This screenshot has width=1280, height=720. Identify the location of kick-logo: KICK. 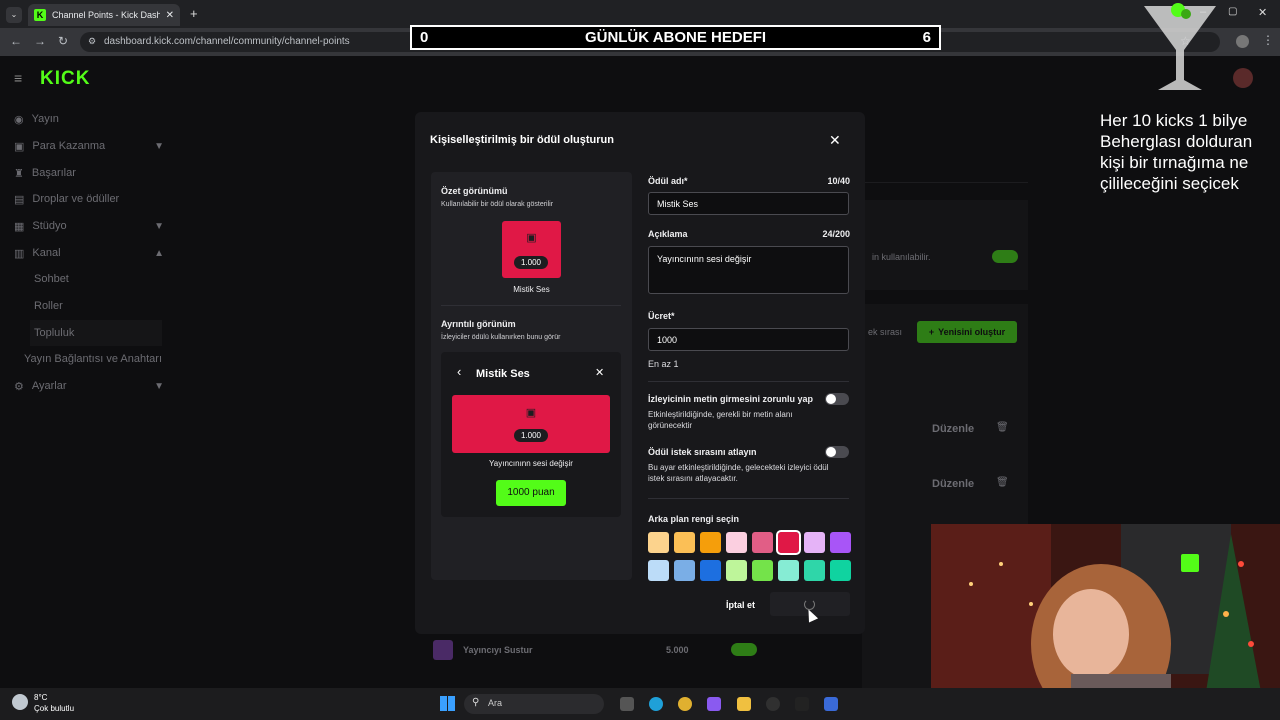
(65, 79).